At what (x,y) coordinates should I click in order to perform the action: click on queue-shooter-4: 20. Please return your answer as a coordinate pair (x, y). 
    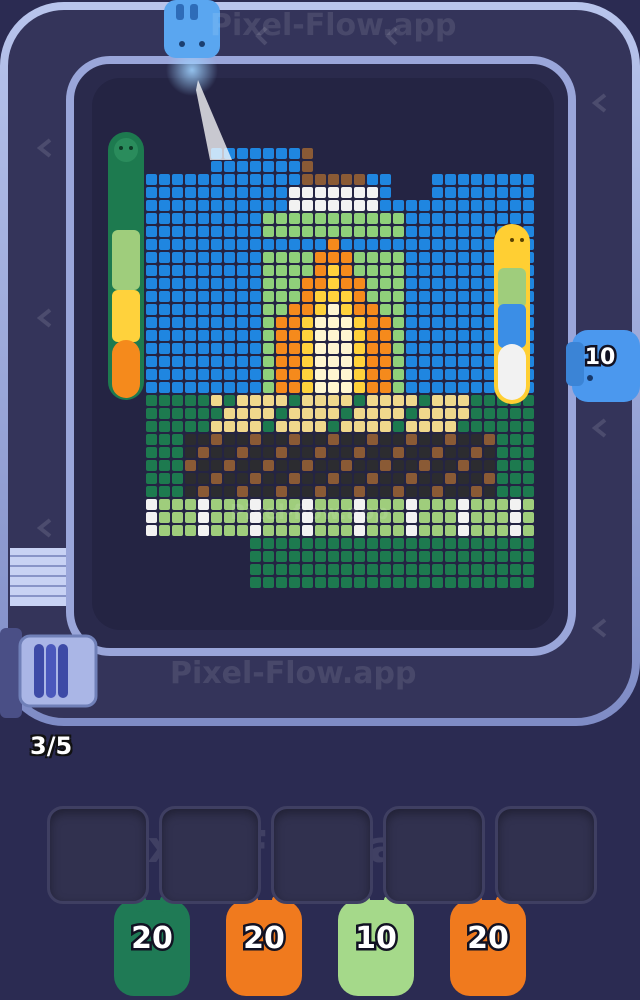
    Looking at the image, I should click on (488, 946).